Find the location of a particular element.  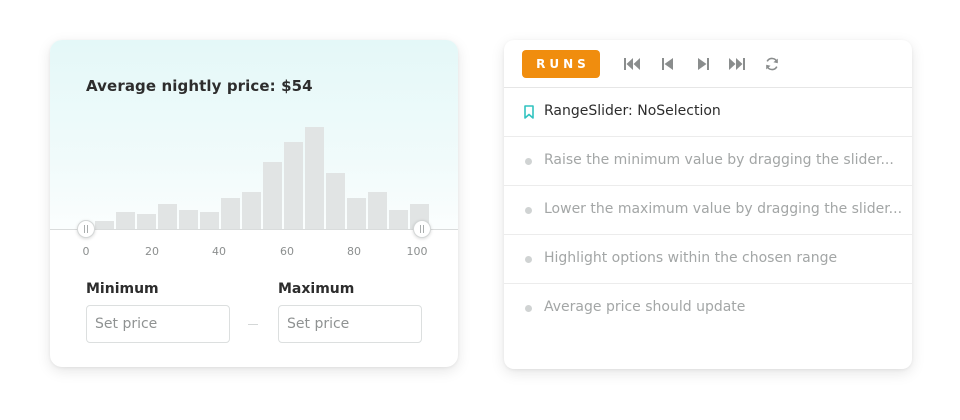

minimum-label: Minimum is located at coordinates (122, 289).